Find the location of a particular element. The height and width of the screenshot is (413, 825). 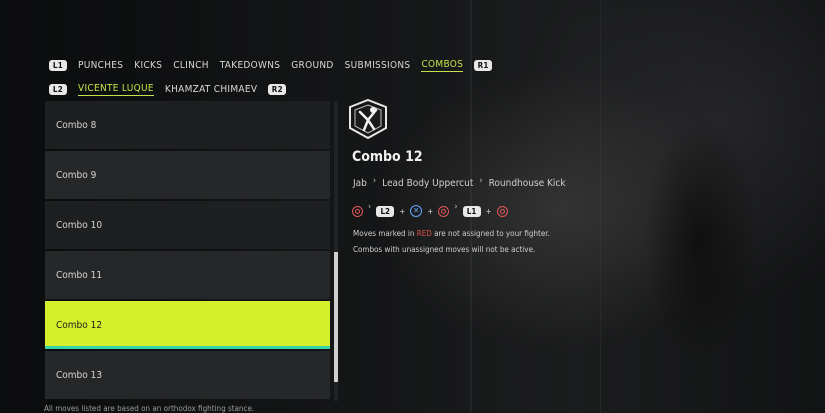

move-lead-body-uppercut: Lead Body Uppercut is located at coordinates (428, 183).